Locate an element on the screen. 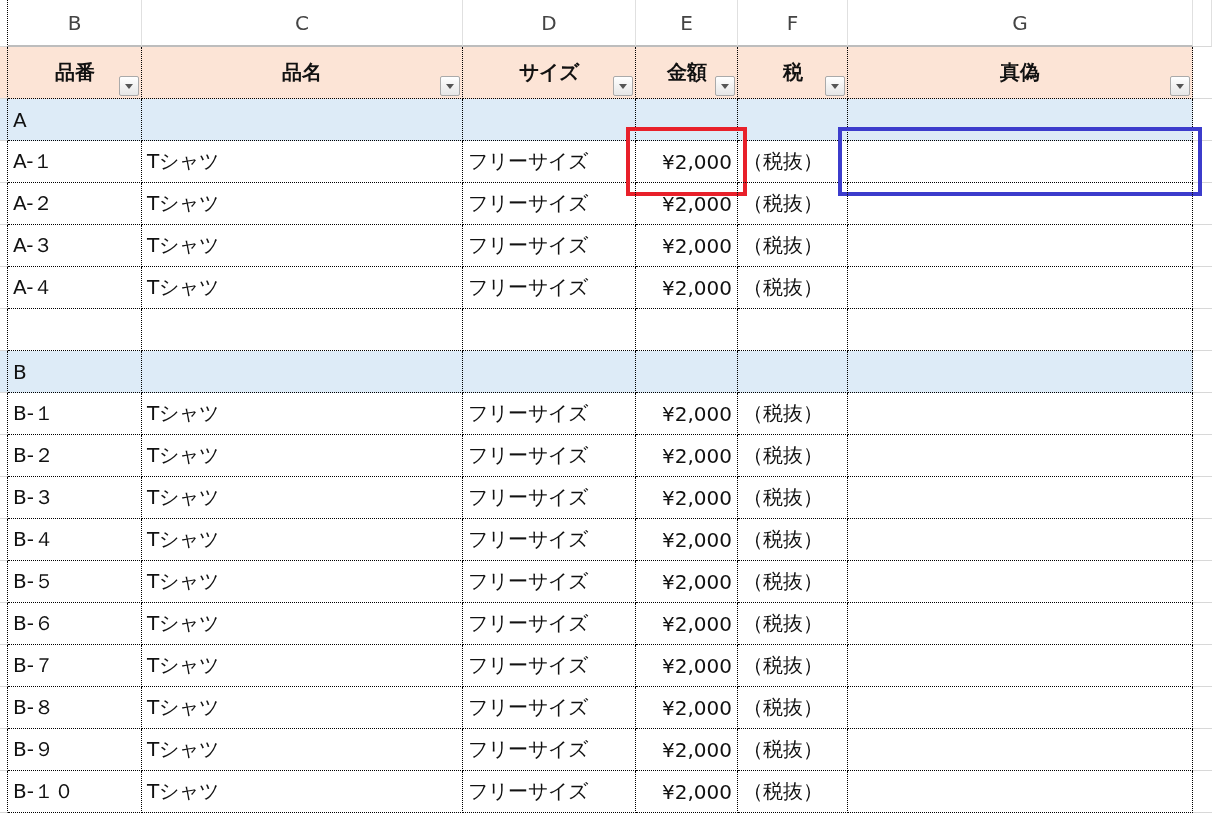 This screenshot has height=814, width=1212. table-cell: B-８ is located at coordinates (75, 708).